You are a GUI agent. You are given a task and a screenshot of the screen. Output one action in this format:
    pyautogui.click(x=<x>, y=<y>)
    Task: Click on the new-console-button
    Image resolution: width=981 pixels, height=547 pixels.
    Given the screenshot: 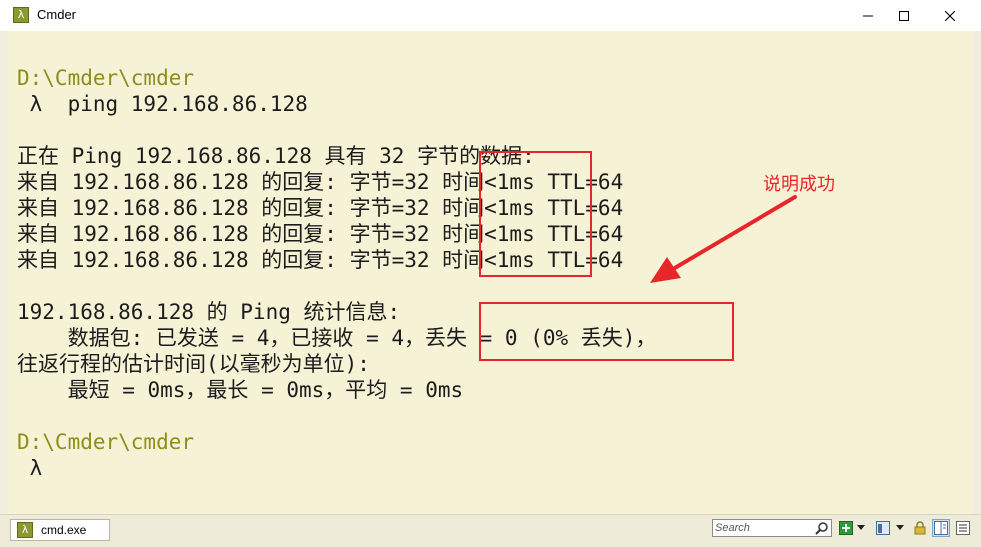 What is the action you would take?
    pyautogui.click(x=846, y=528)
    